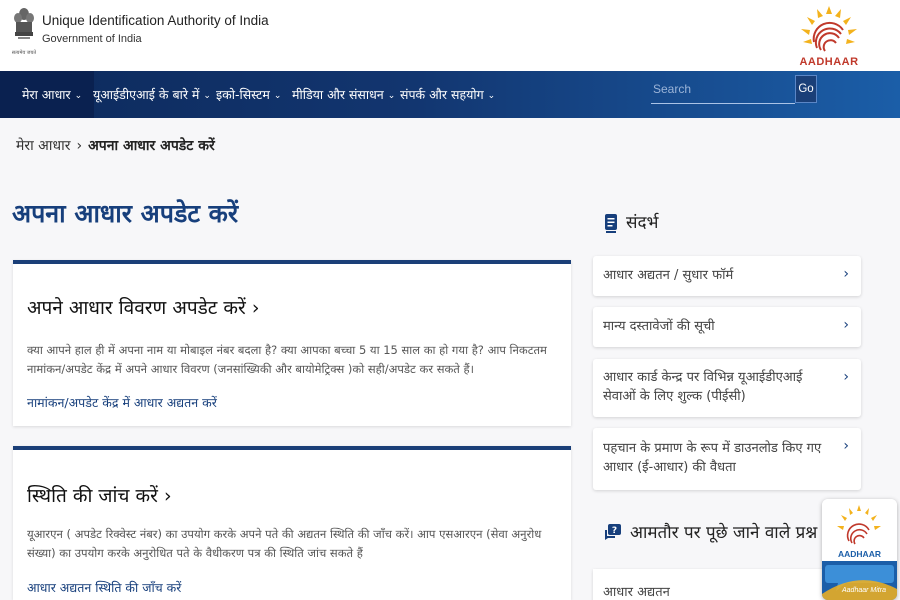 This screenshot has height=600, width=900. I want to click on nav-item-label: संपर्क और सहयोग, so click(442, 94).